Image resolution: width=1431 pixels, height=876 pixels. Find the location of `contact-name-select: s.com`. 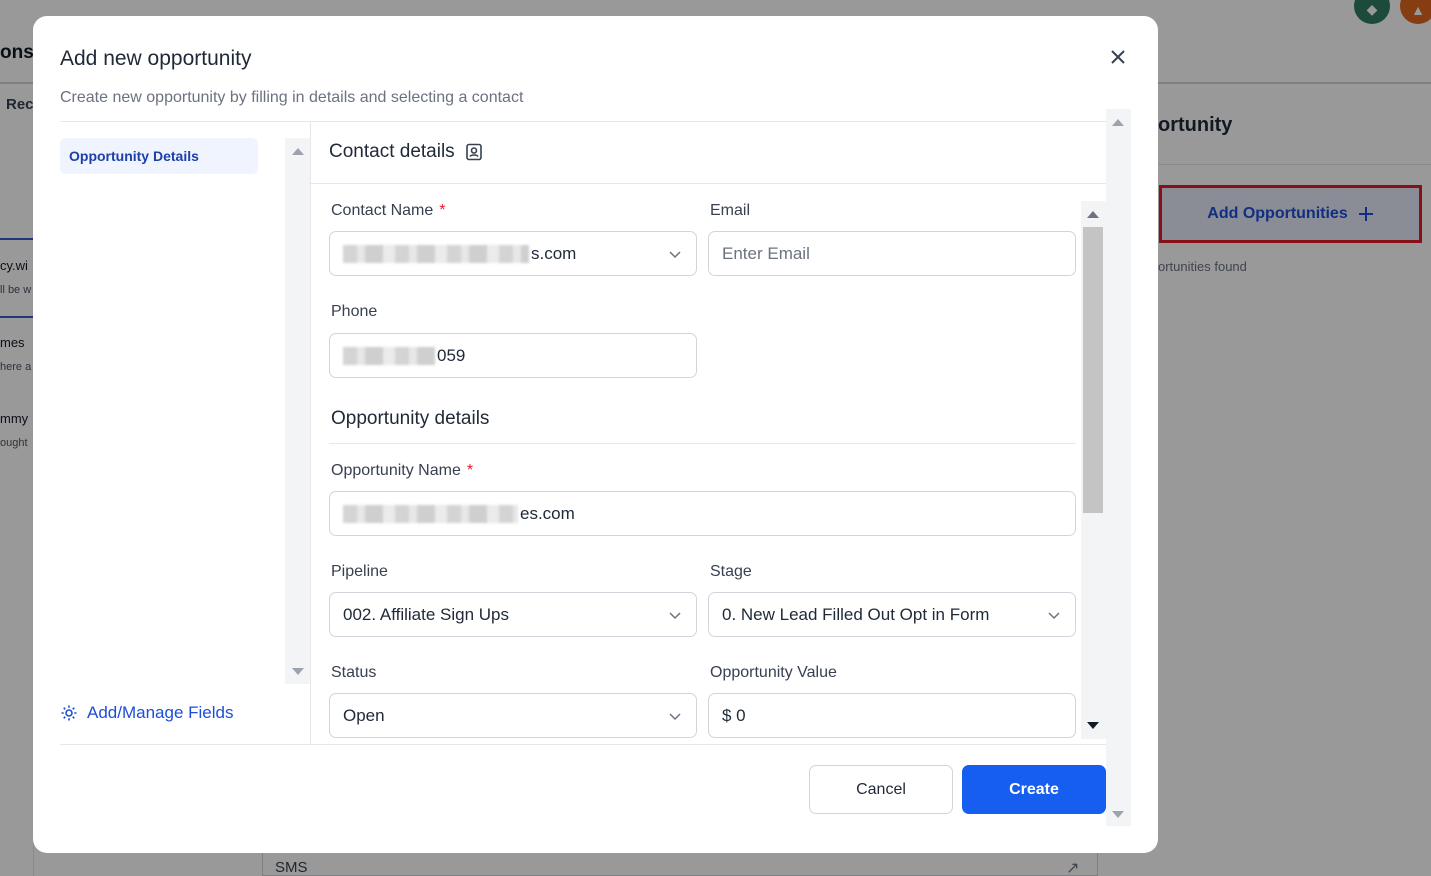

contact-name-select: s.com is located at coordinates (513, 253).